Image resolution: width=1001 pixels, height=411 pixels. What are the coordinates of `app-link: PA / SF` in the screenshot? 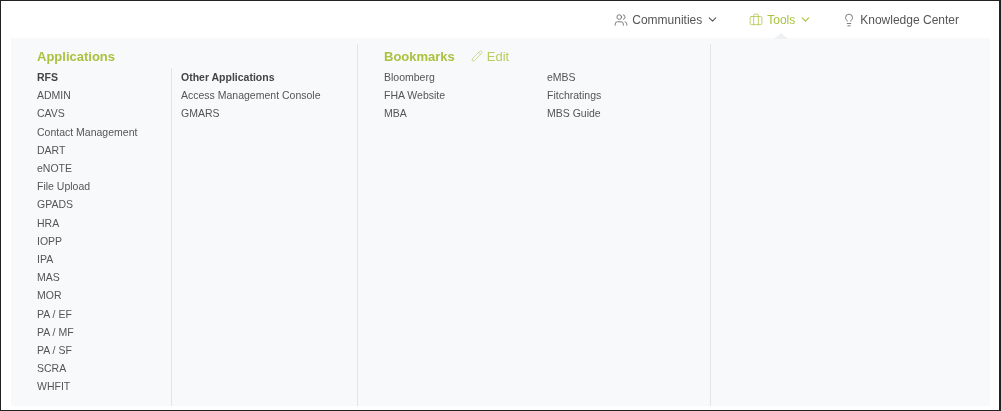 It's located at (104, 350).